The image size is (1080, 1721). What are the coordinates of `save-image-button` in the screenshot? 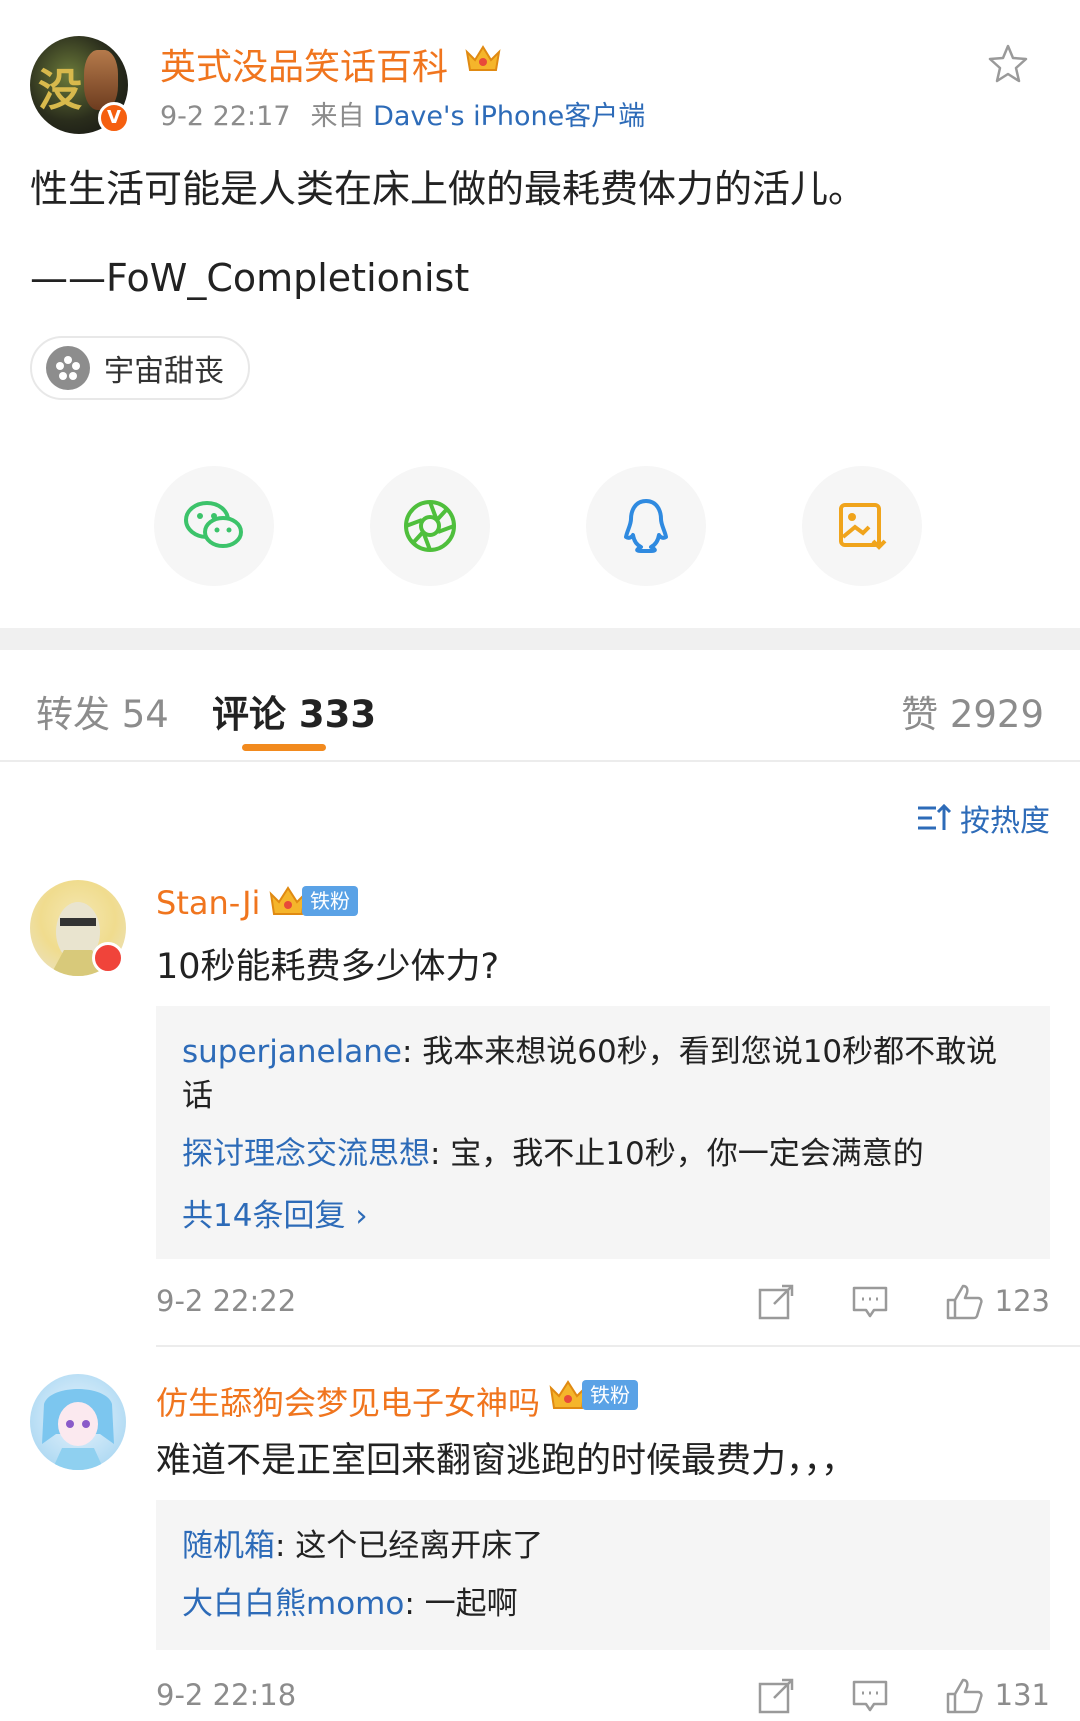 It's located at (862, 526).